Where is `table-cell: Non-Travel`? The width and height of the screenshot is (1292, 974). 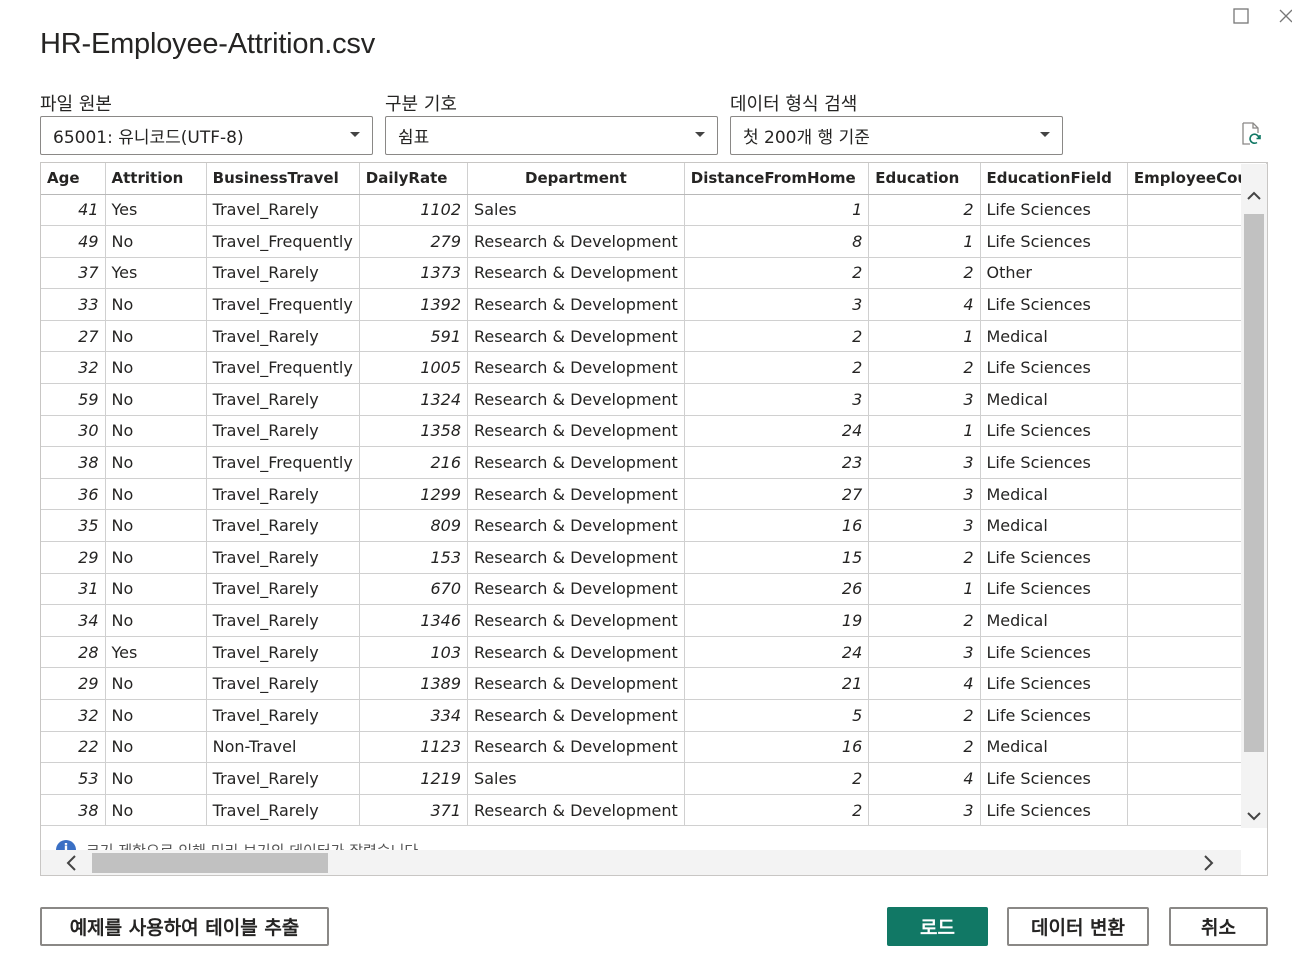
table-cell: Non-Travel is located at coordinates (283, 747).